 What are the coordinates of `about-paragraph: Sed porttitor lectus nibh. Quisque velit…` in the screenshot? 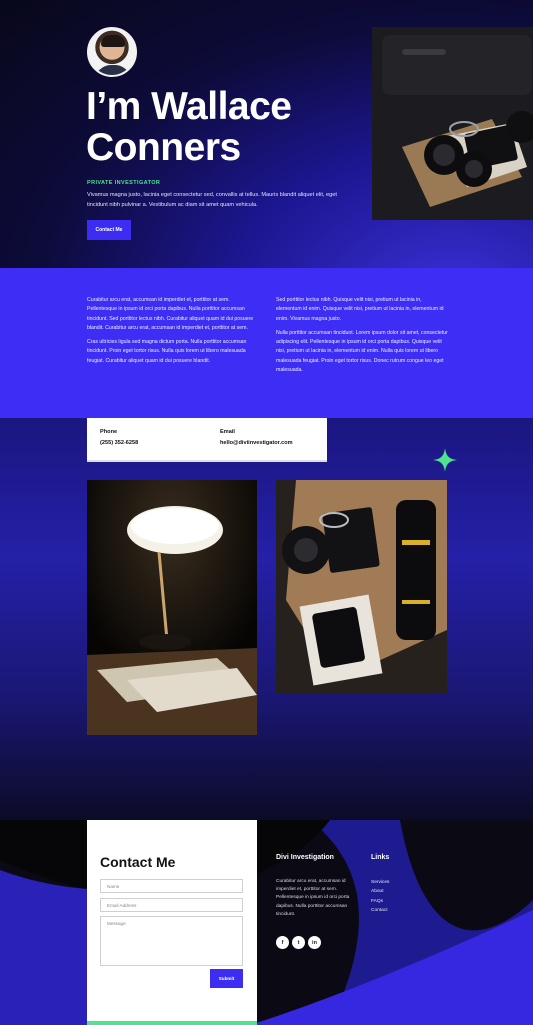 It's located at (360, 309).